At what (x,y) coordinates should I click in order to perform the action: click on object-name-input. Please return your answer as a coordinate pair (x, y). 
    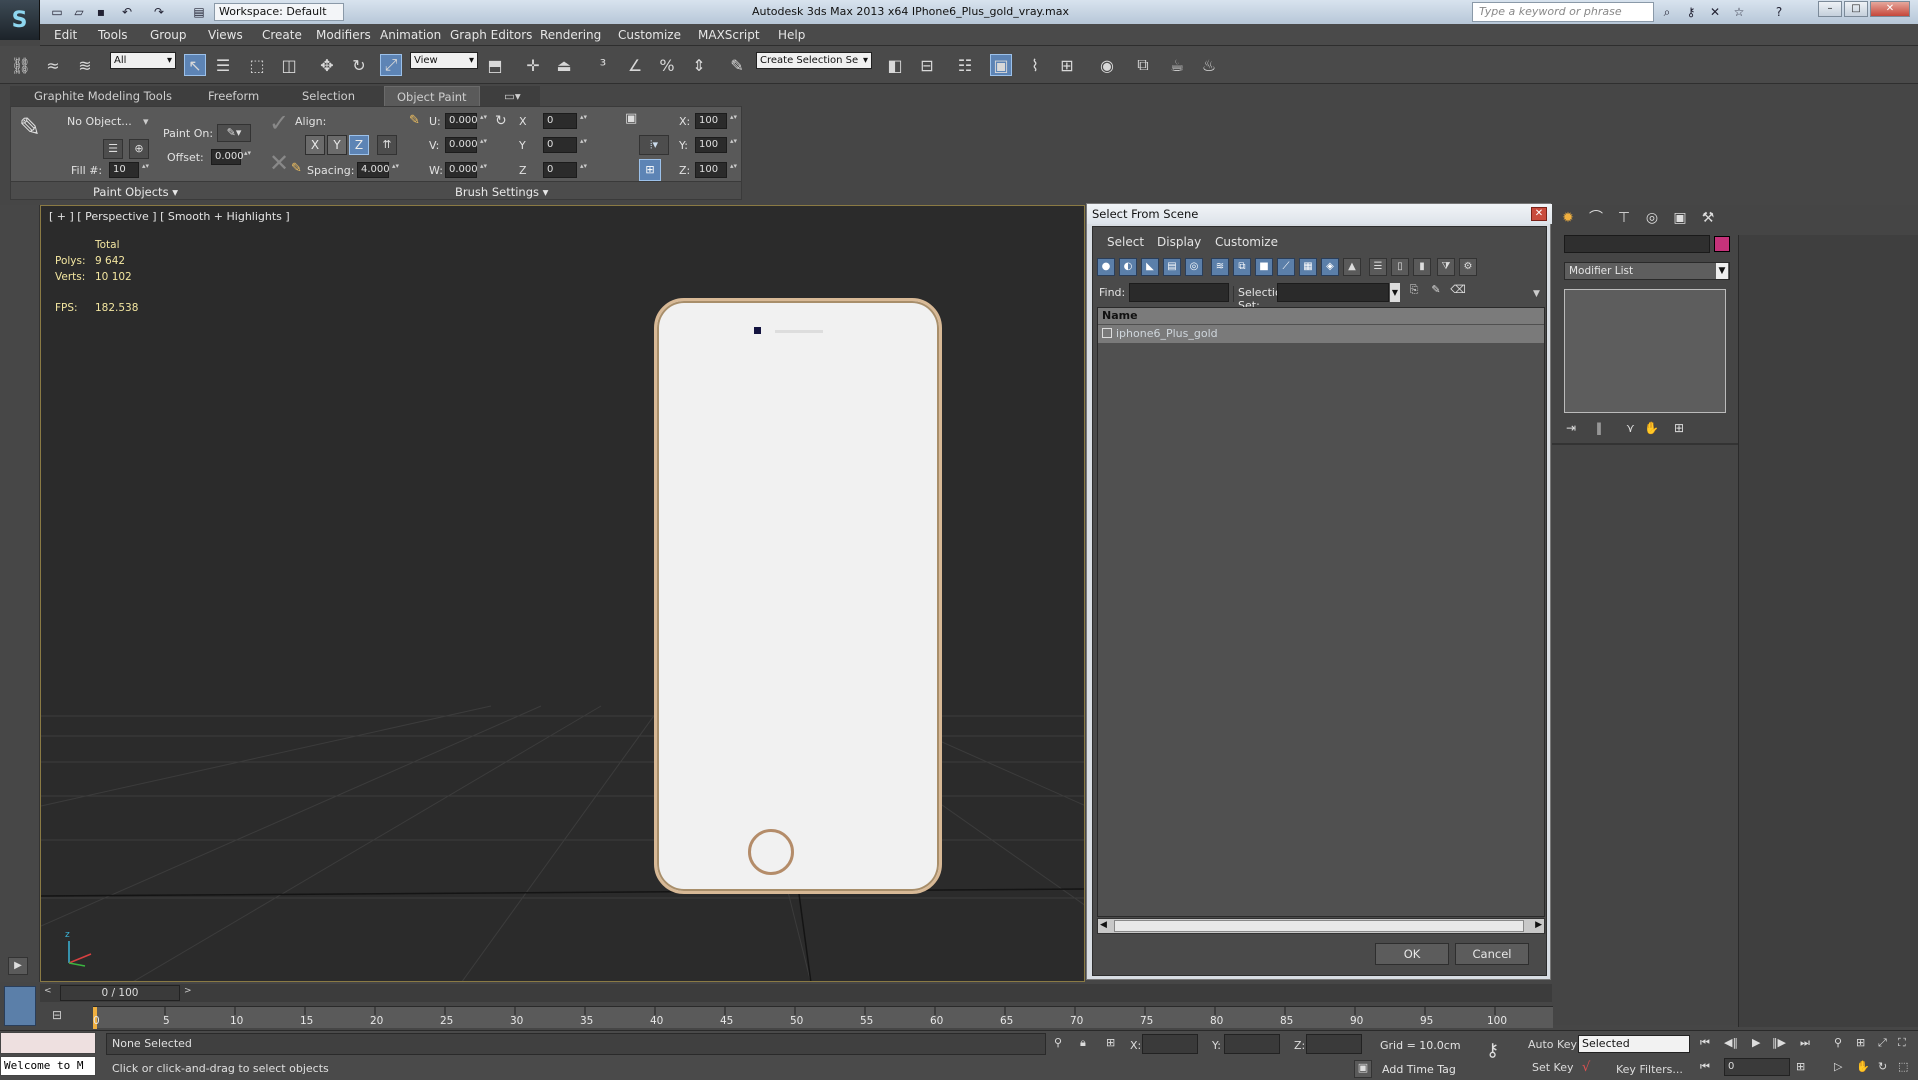
    Looking at the image, I should click on (1637, 244).